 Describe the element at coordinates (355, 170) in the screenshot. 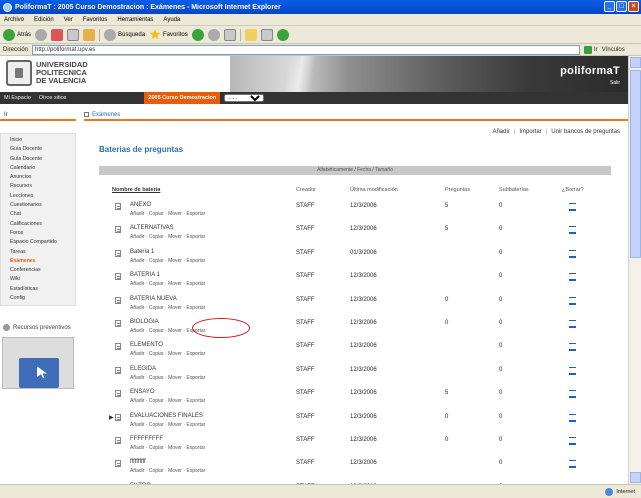

I see `sort-bar: Alfabéticamente / Fecha / Tamaño` at that location.